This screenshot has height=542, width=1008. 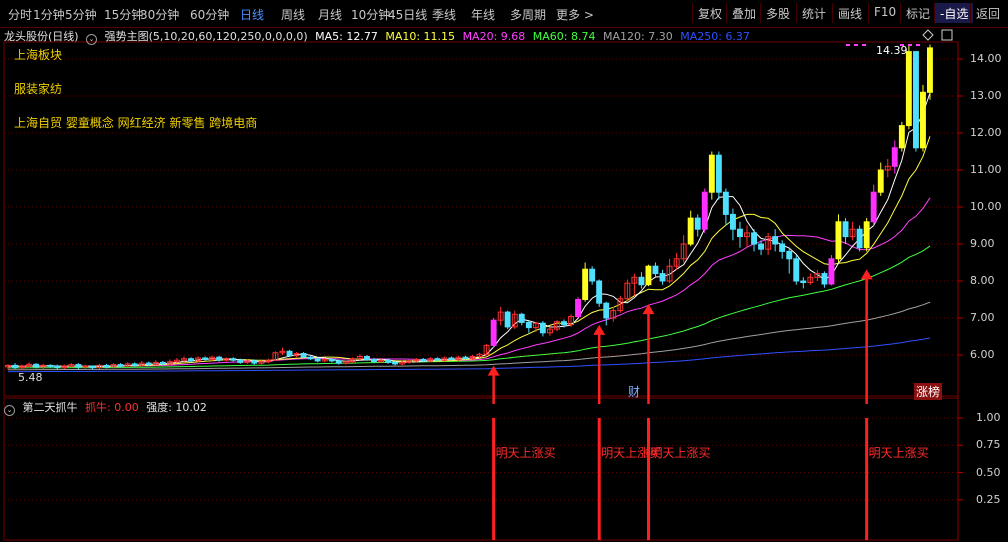 I want to click on stock-name: 龙头股份(日线), so click(x=41, y=36).